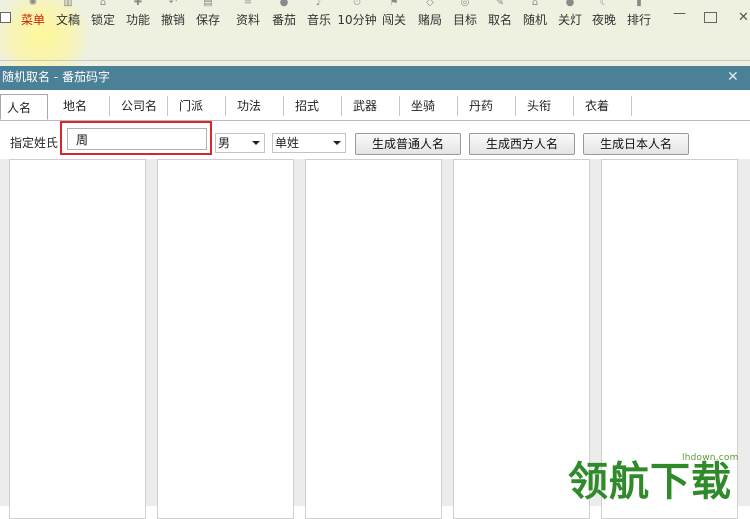  What do you see at coordinates (199, 106) in the screenshot?
I see `tab-sect: 门派` at bounding box center [199, 106].